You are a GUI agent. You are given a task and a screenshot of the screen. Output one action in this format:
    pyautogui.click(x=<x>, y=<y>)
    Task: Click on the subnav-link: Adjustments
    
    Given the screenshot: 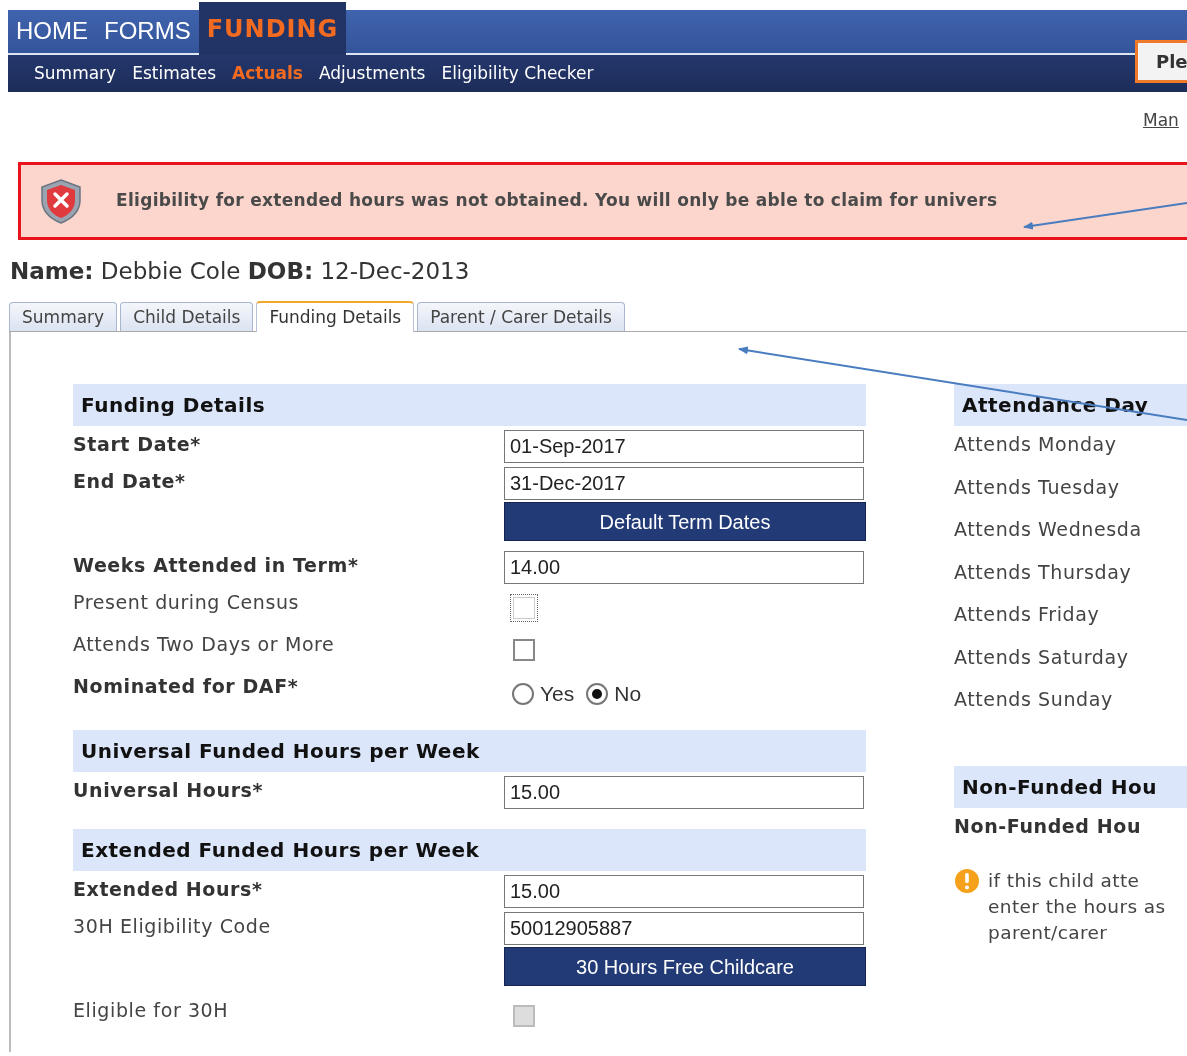 What is the action you would take?
    pyautogui.click(x=372, y=73)
    